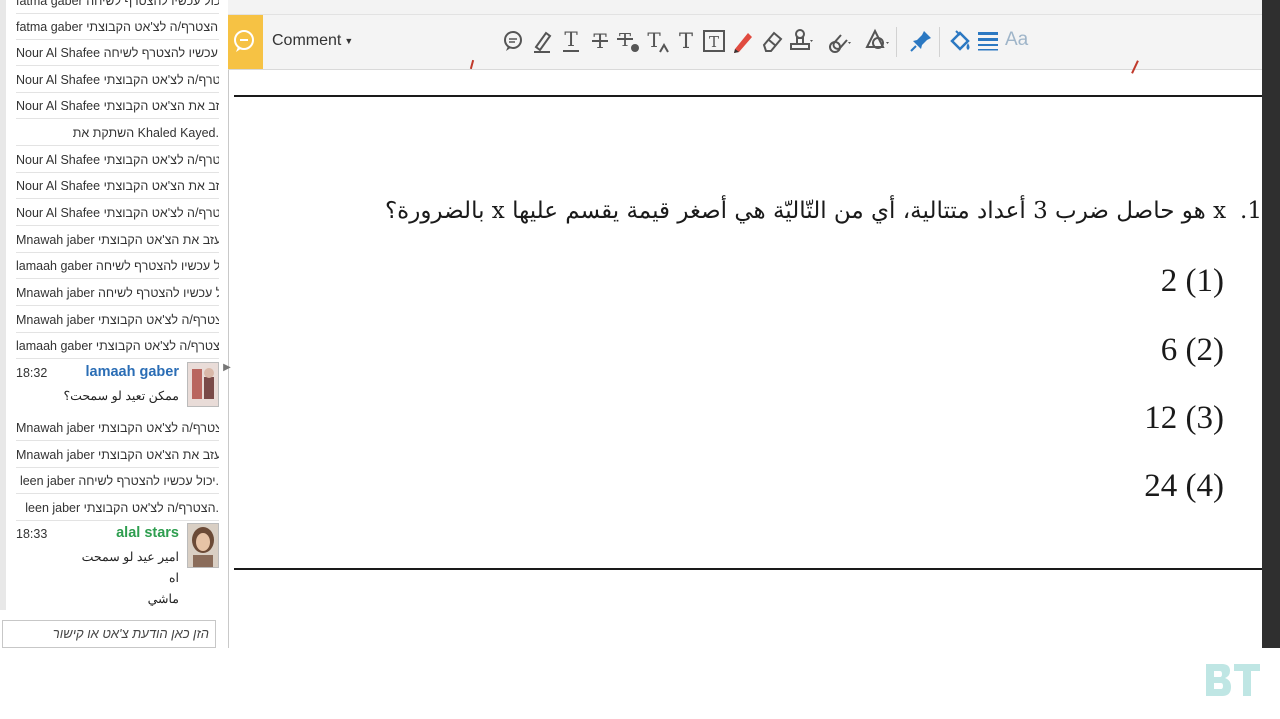  I want to click on speech-bubble-icon, so click(513, 41).